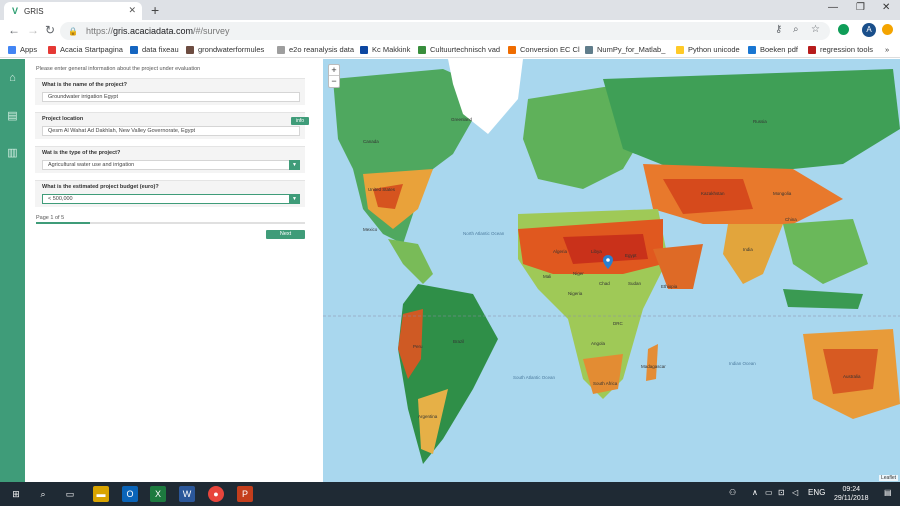 The image size is (900, 506). What do you see at coordinates (81, 153) in the screenshot?
I see `question-label: Wat is the type of the project?` at bounding box center [81, 153].